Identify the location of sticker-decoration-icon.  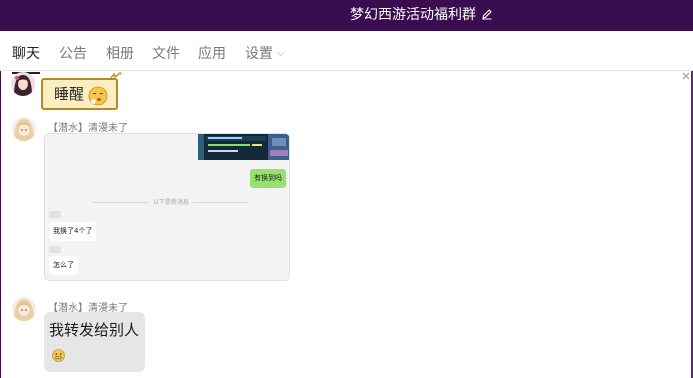
(115, 76).